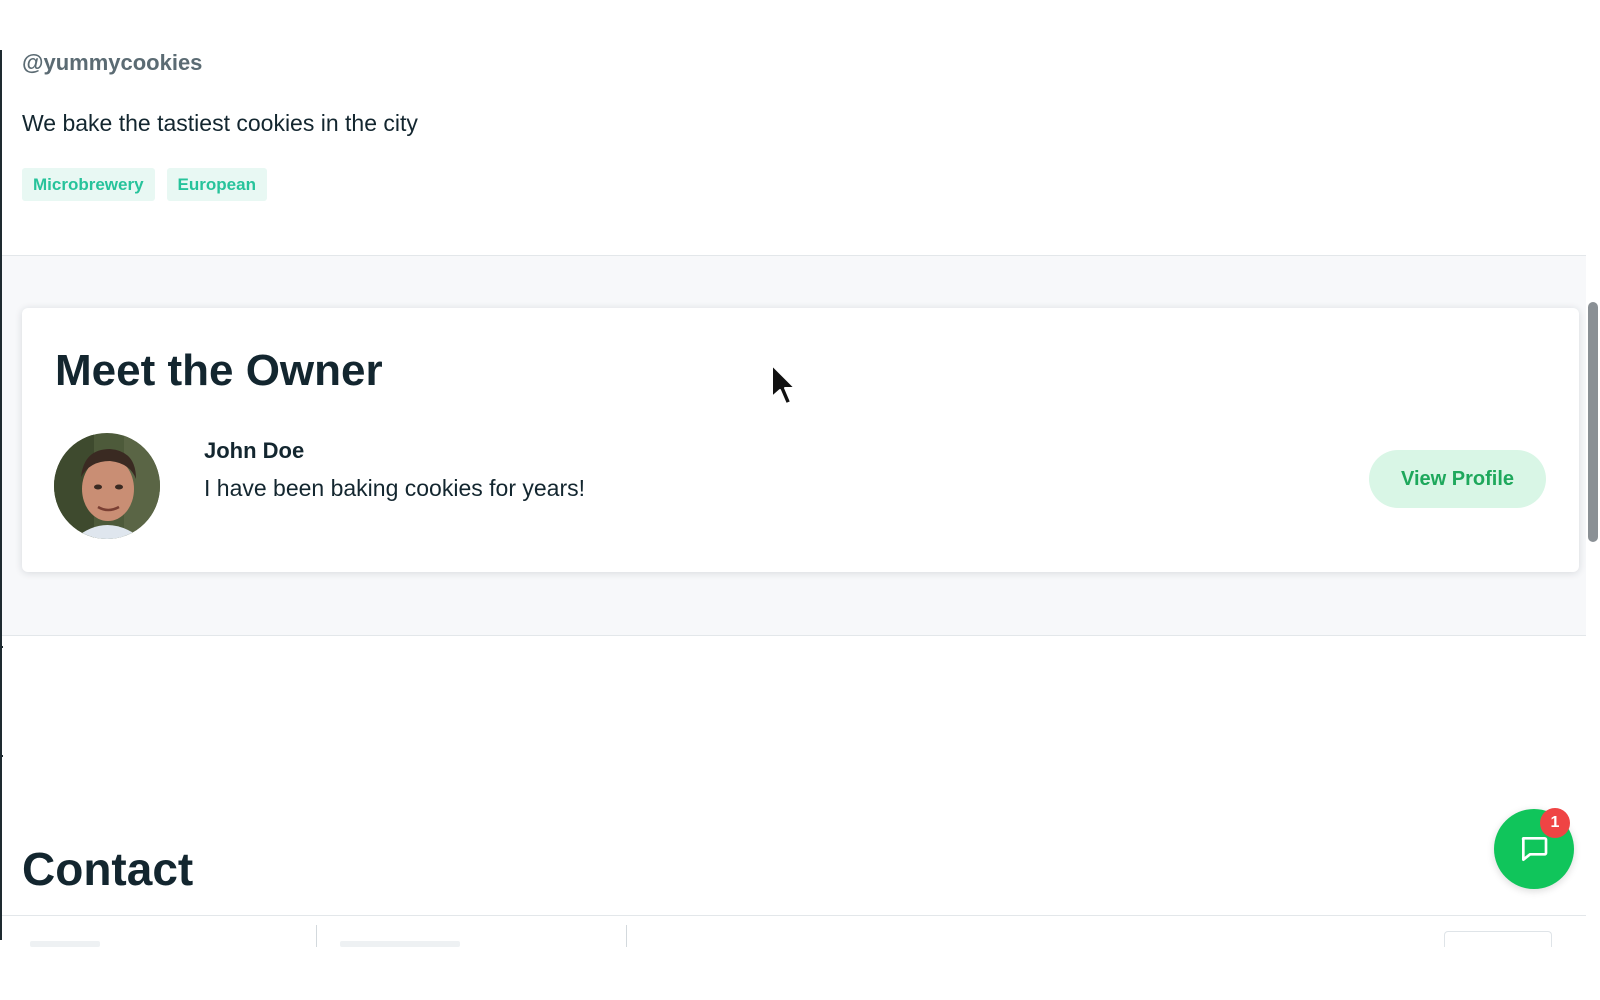 This screenshot has width=1600, height=1000. Describe the element at coordinates (783, 384) in the screenshot. I see `mouse-cursor-icon` at that location.